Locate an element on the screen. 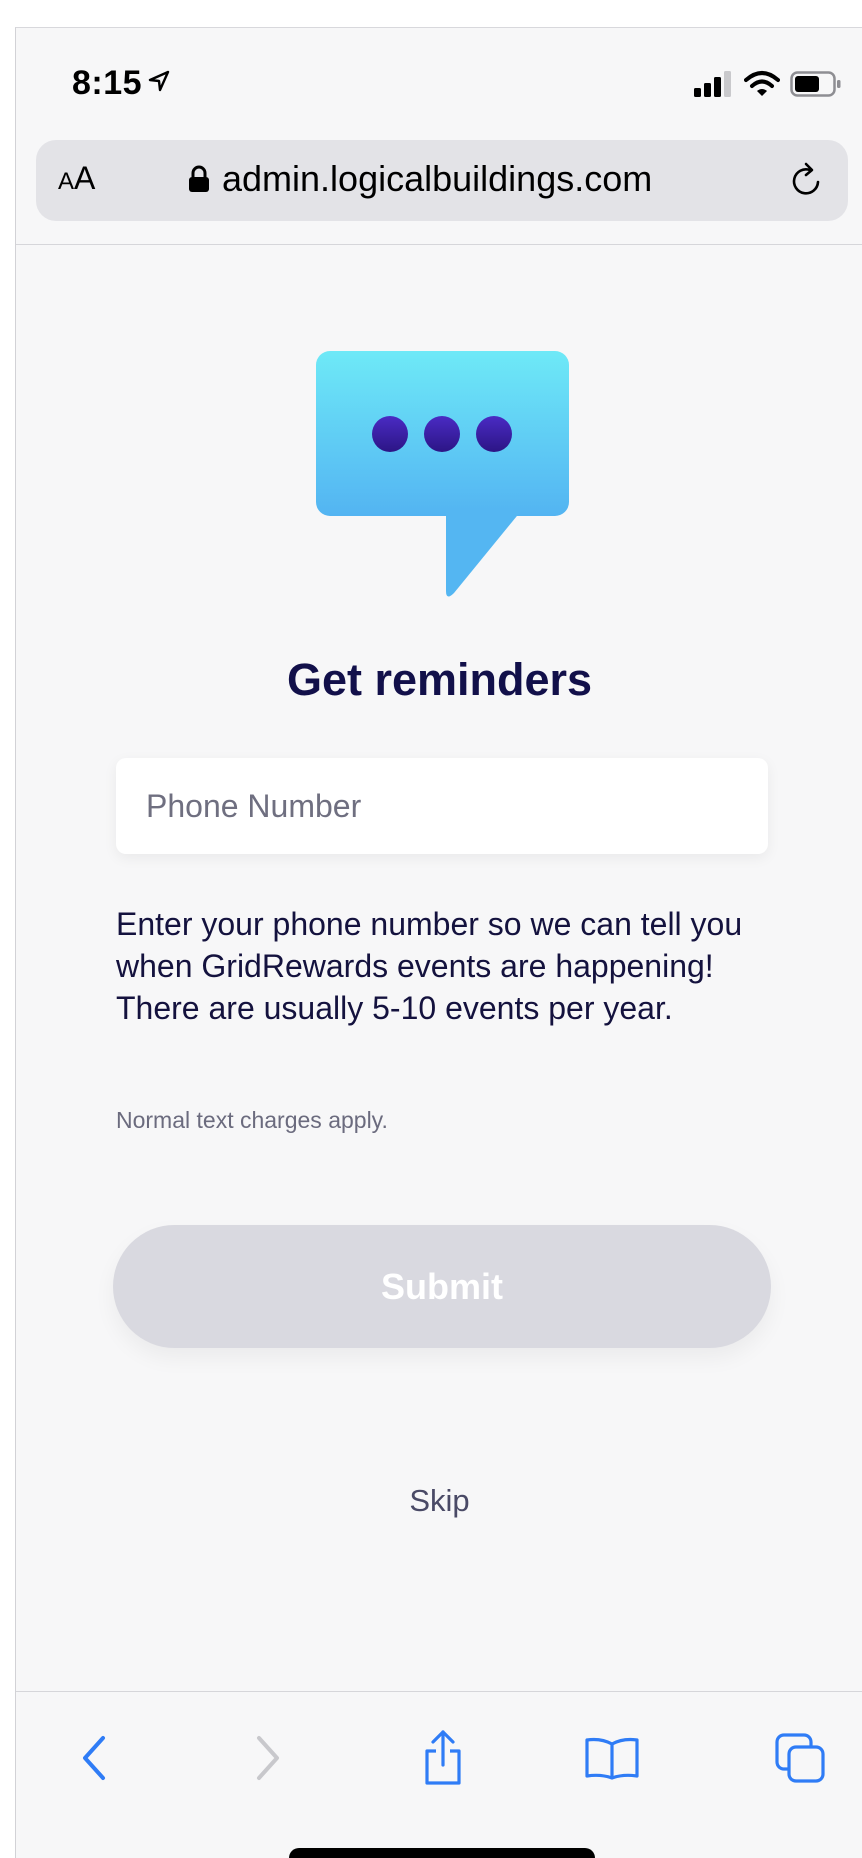  text-size-button: AA is located at coordinates (76, 178).